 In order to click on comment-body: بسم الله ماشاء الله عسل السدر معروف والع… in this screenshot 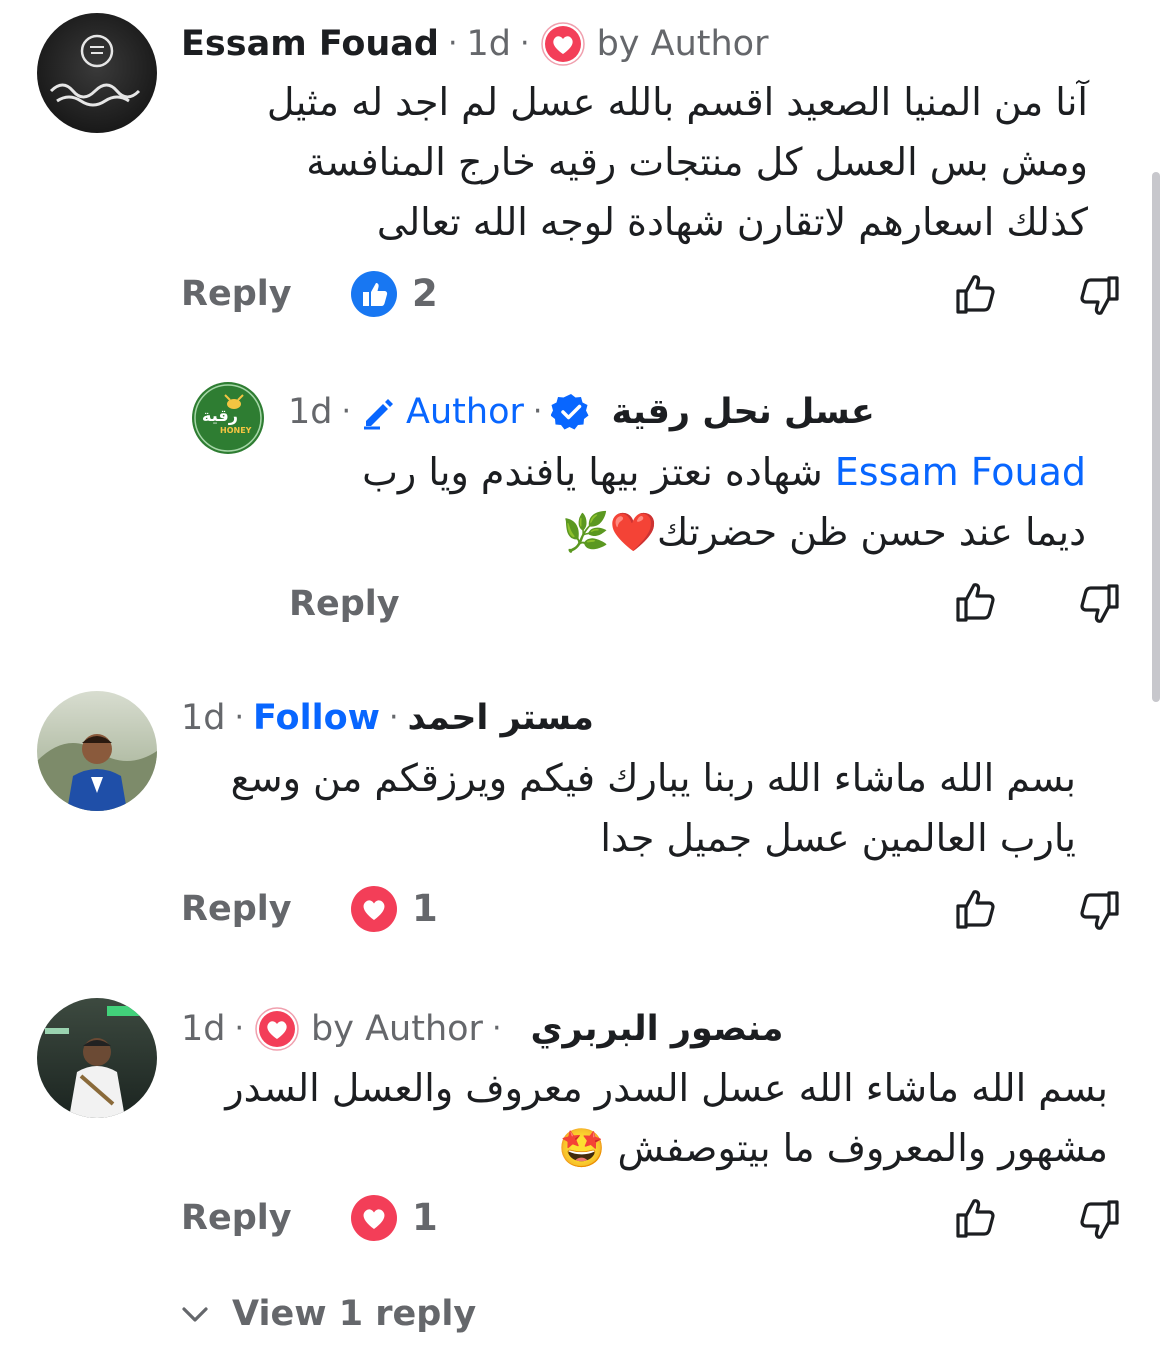, I will do `click(639, 1118)`.